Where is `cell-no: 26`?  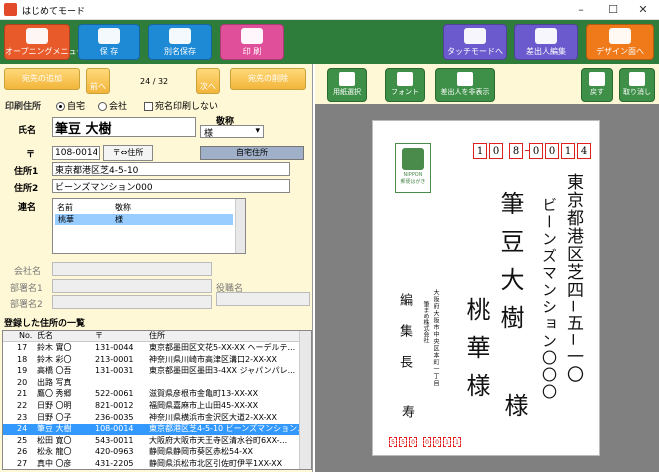 cell-no: 26 is located at coordinates (22, 452).